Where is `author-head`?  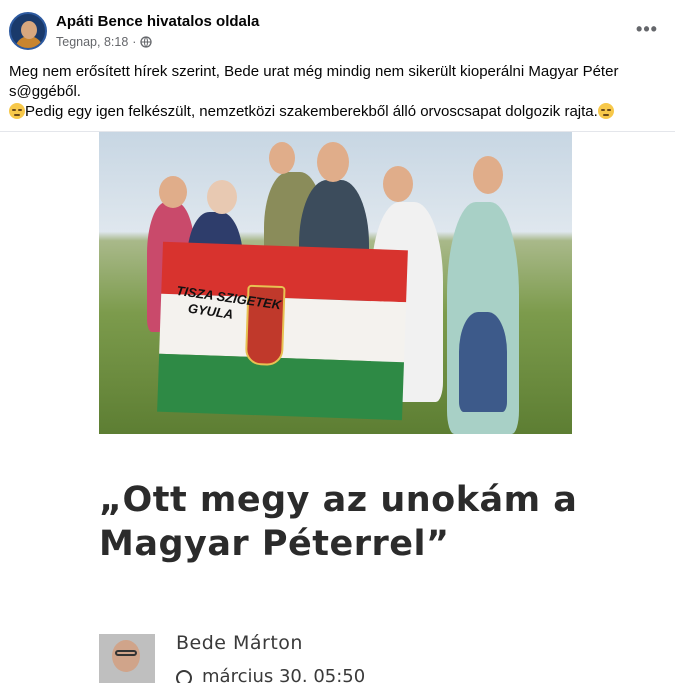 author-head is located at coordinates (126, 656).